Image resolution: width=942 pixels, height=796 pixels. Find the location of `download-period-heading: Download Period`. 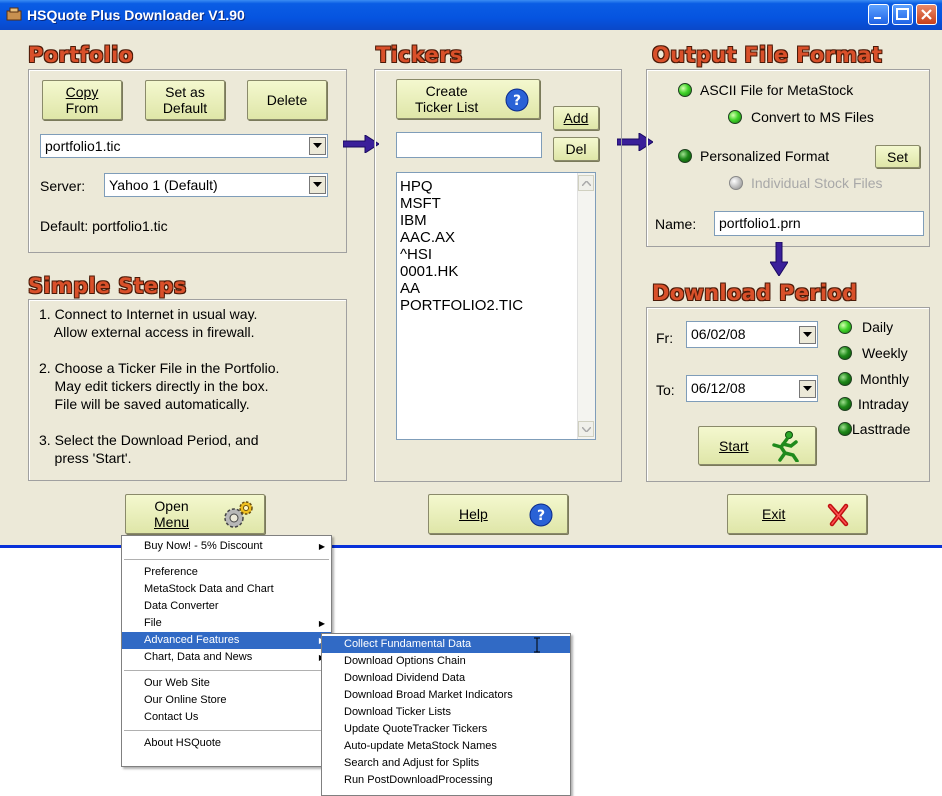

download-period-heading: Download Period is located at coordinates (755, 293).